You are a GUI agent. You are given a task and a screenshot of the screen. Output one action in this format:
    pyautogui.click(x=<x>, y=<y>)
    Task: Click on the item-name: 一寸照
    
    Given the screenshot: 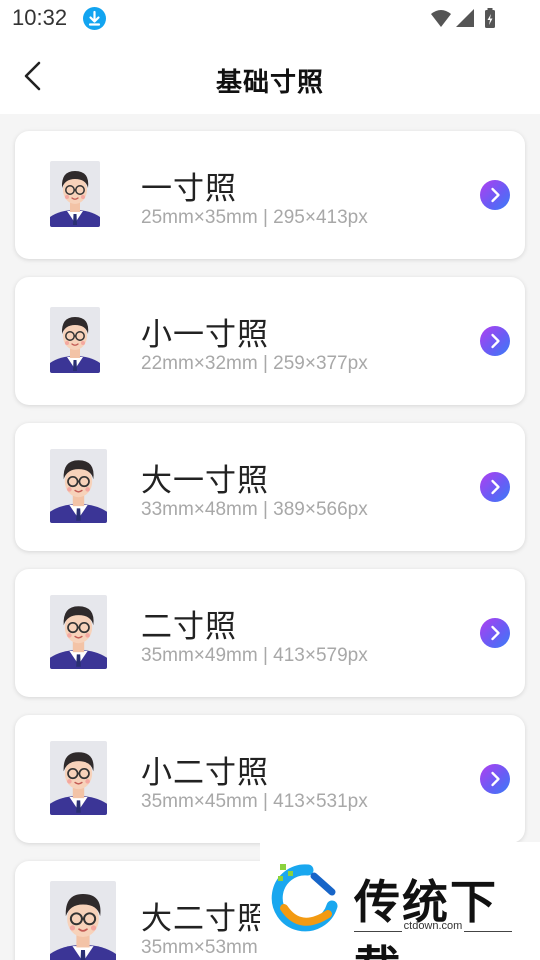 What is the action you would take?
    pyautogui.click(x=189, y=189)
    